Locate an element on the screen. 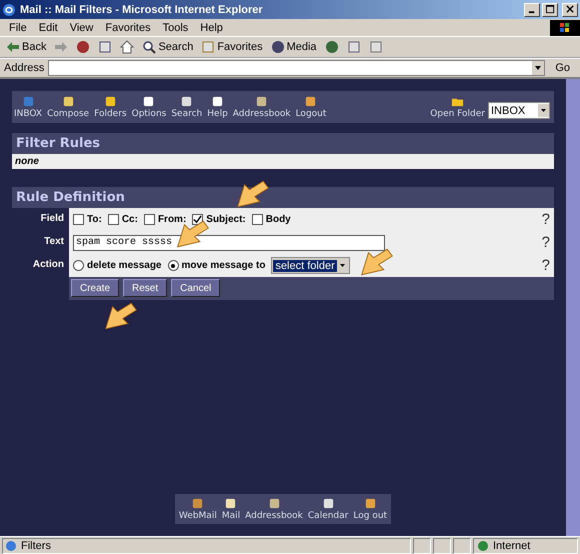 The image size is (580, 554). scrollbar is located at coordinates (573, 307).